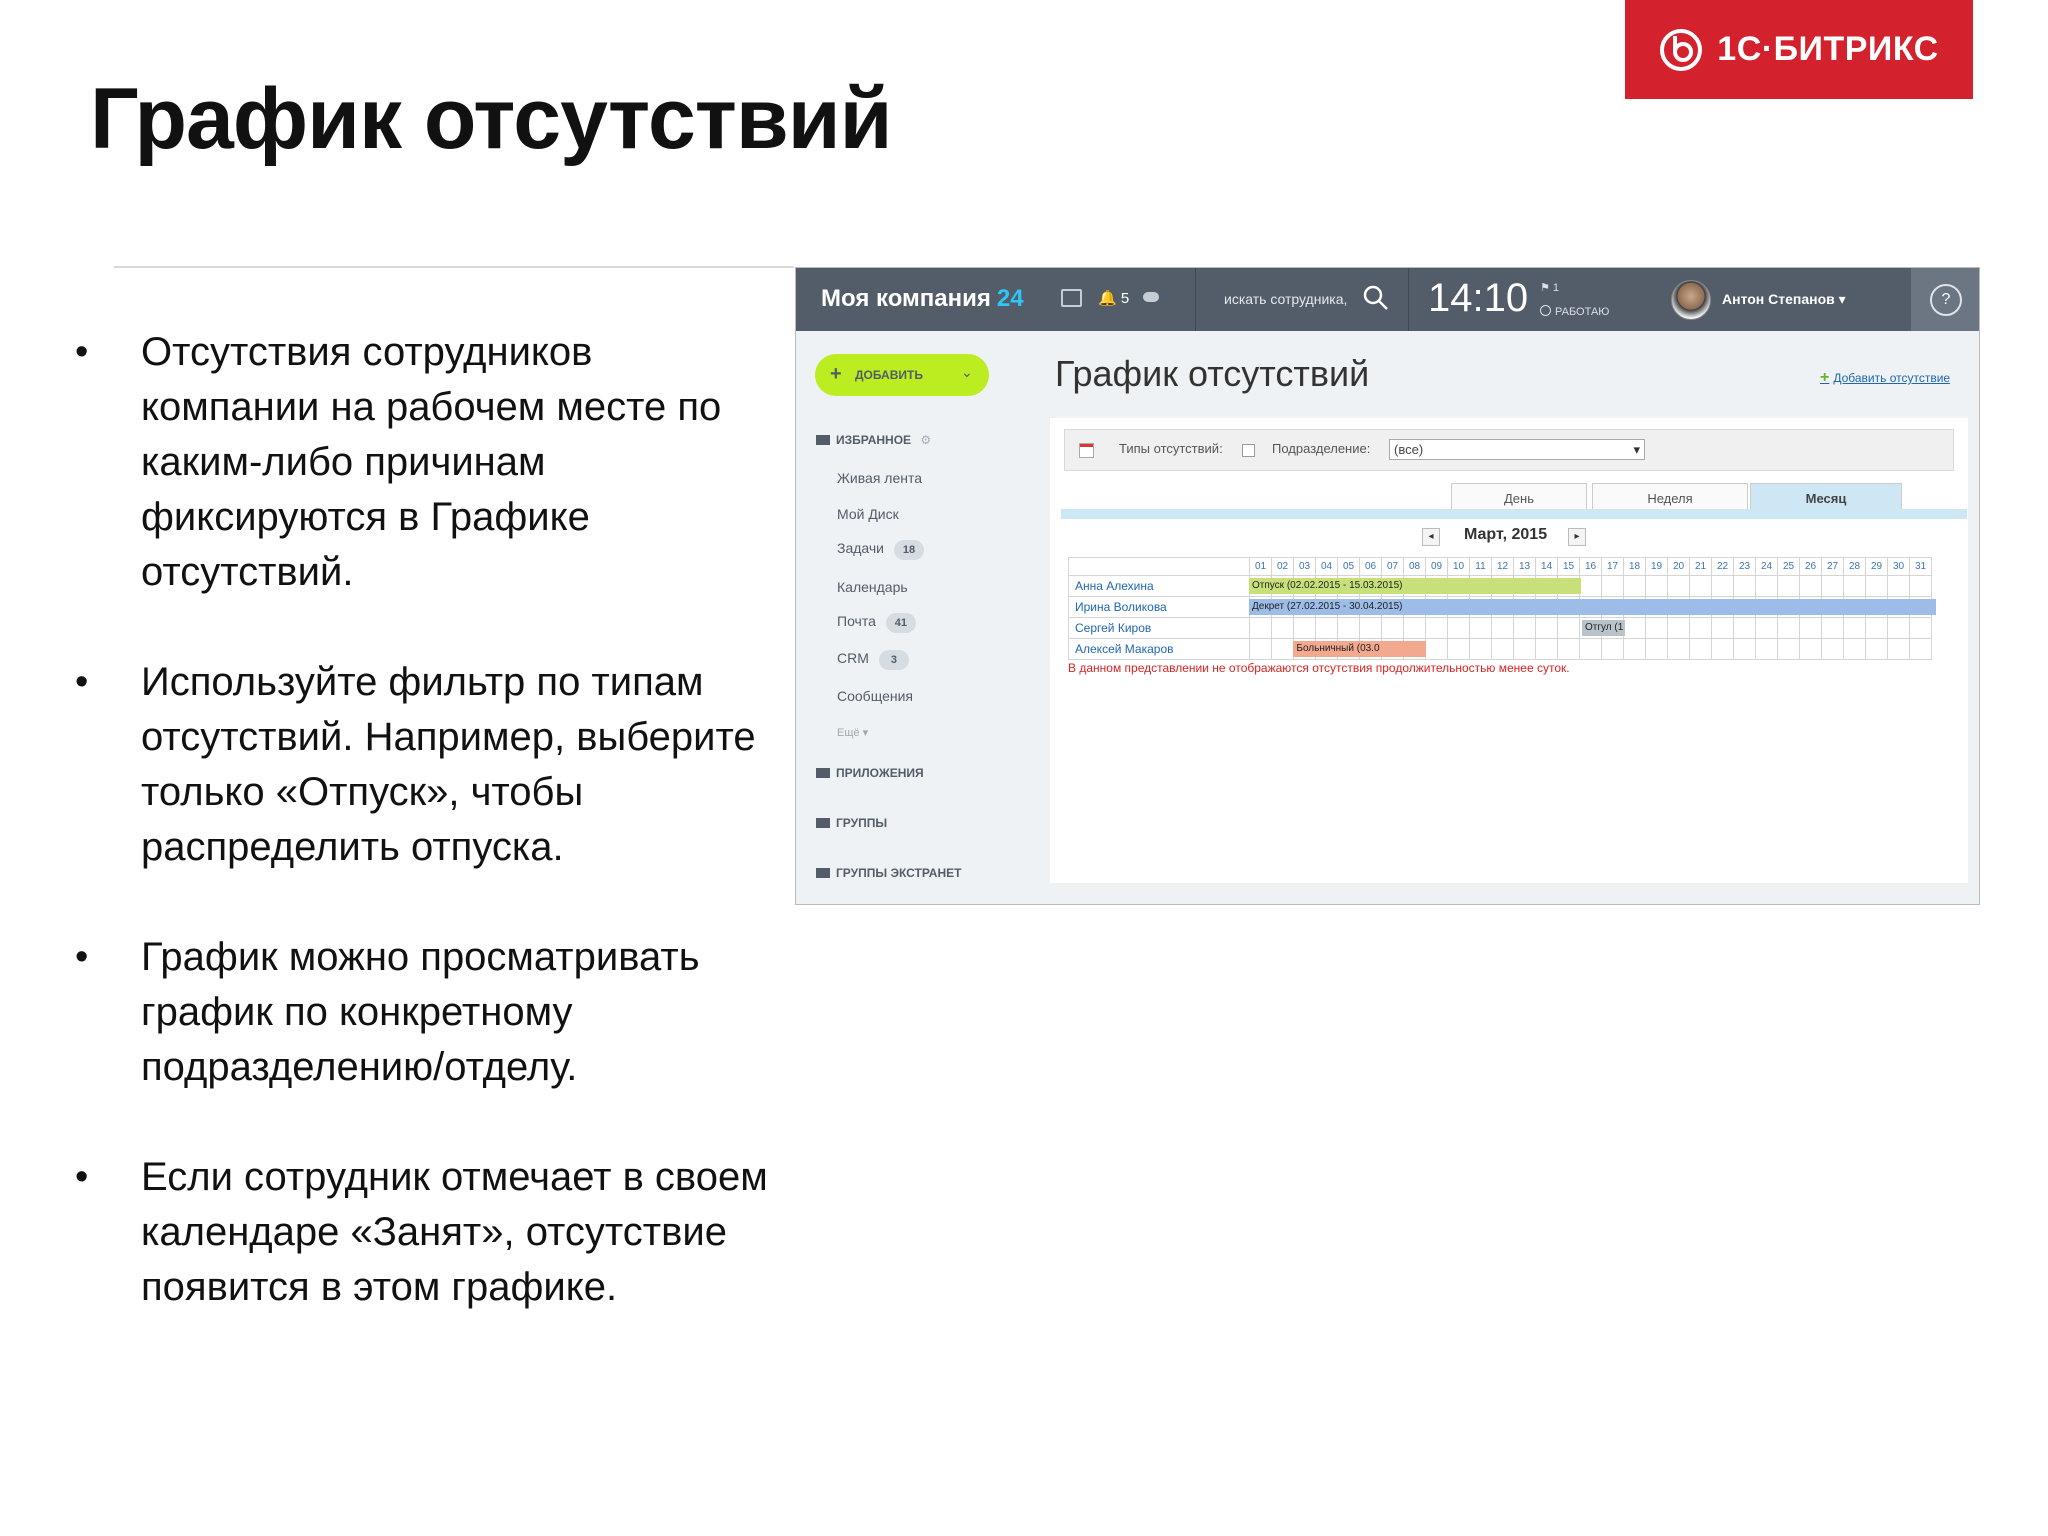 Image resolution: width=2048 pixels, height=1536 pixels. What do you see at coordinates (873, 660) in the screenshot?
I see `sidebar-item: CRM 3` at bounding box center [873, 660].